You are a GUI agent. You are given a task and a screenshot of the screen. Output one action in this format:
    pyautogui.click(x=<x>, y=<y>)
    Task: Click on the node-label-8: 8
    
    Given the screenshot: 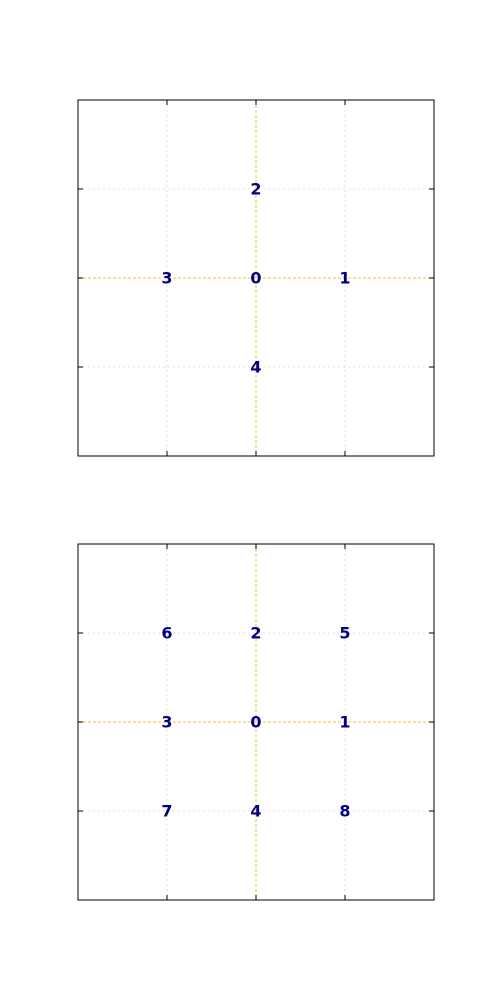 What is the action you would take?
    pyautogui.click(x=344, y=811)
    